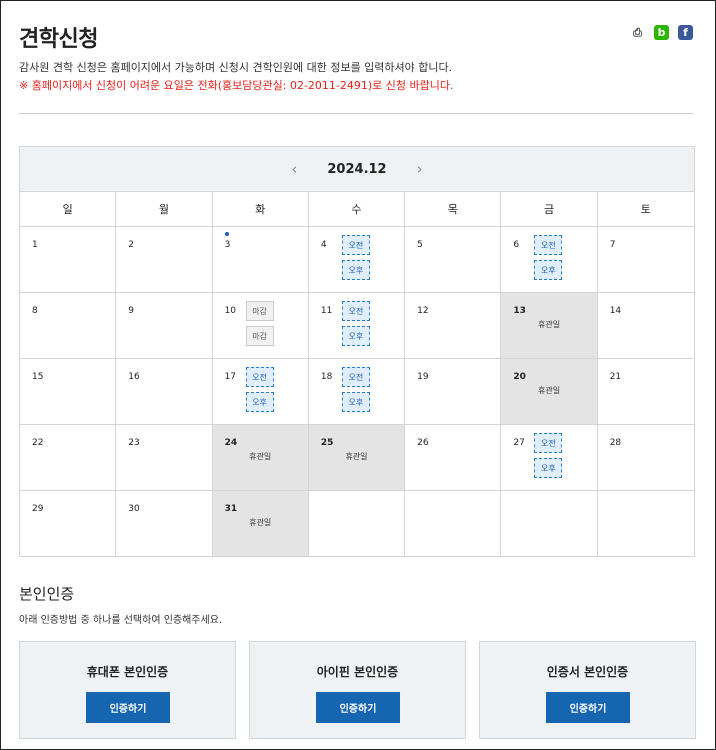  Describe the element at coordinates (164, 457) in the screenshot. I see `calendar-day: 23` at that location.